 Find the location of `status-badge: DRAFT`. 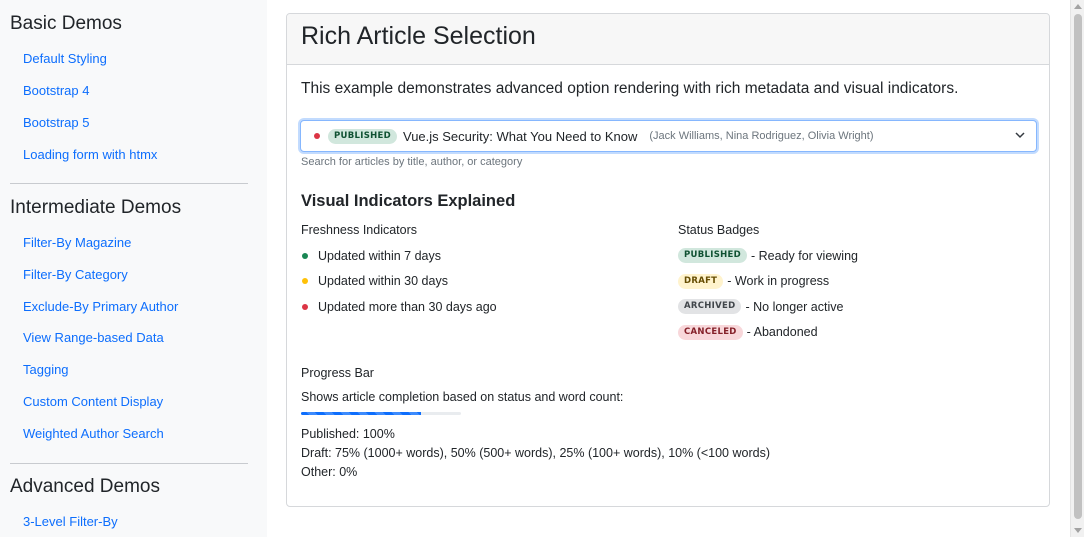

status-badge: DRAFT is located at coordinates (701, 281).